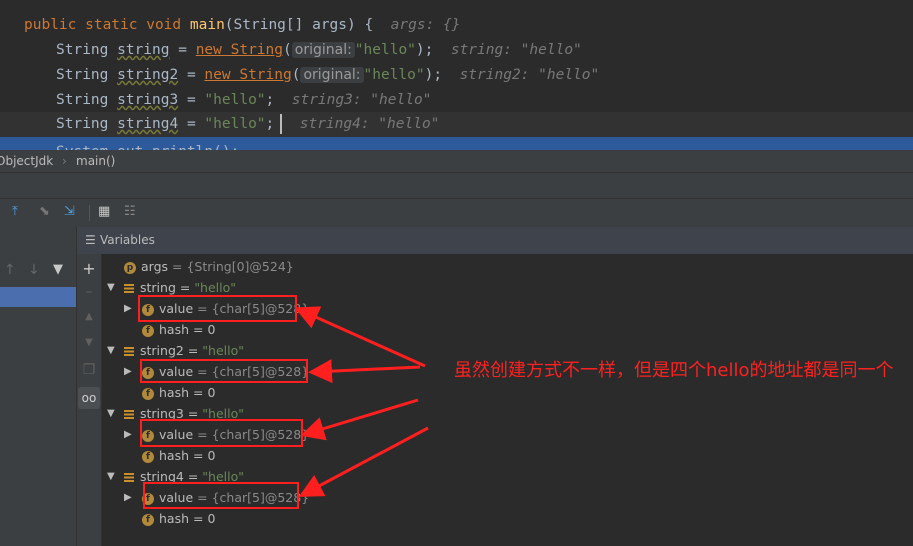 Image resolution: width=913 pixels, height=546 pixels. I want to click on glasses-icon: oo, so click(89, 398).